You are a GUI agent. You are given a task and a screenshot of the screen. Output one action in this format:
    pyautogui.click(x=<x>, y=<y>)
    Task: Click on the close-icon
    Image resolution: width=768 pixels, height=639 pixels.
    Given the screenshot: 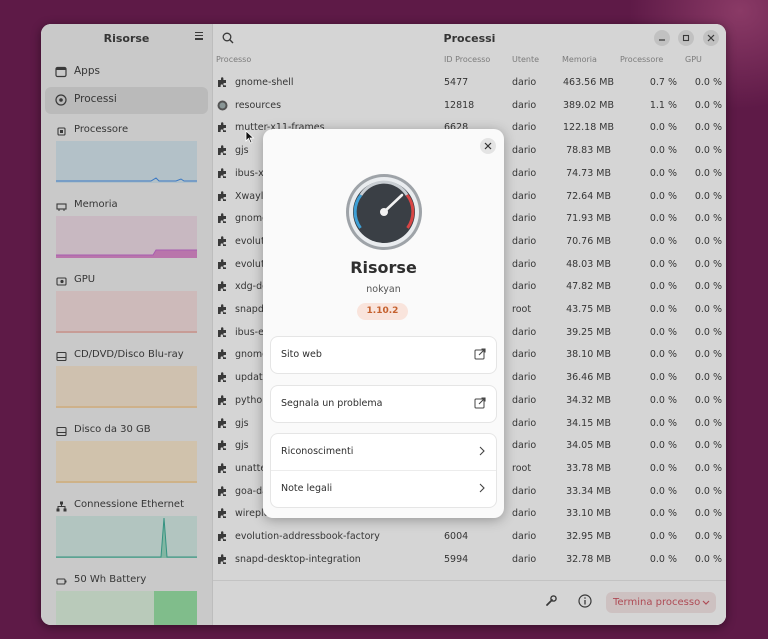 What is the action you would take?
    pyautogui.click(x=488, y=146)
    